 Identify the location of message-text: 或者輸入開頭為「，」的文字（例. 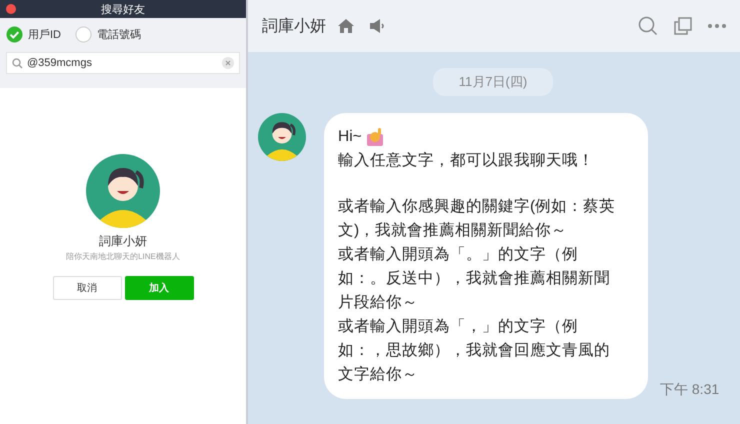
(458, 326).